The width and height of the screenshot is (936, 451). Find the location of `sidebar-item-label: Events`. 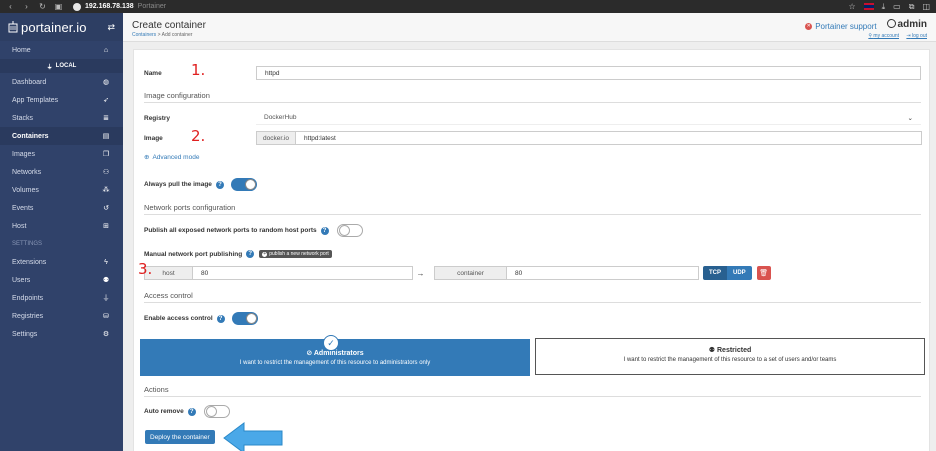

sidebar-item-label: Events is located at coordinates (23, 208).